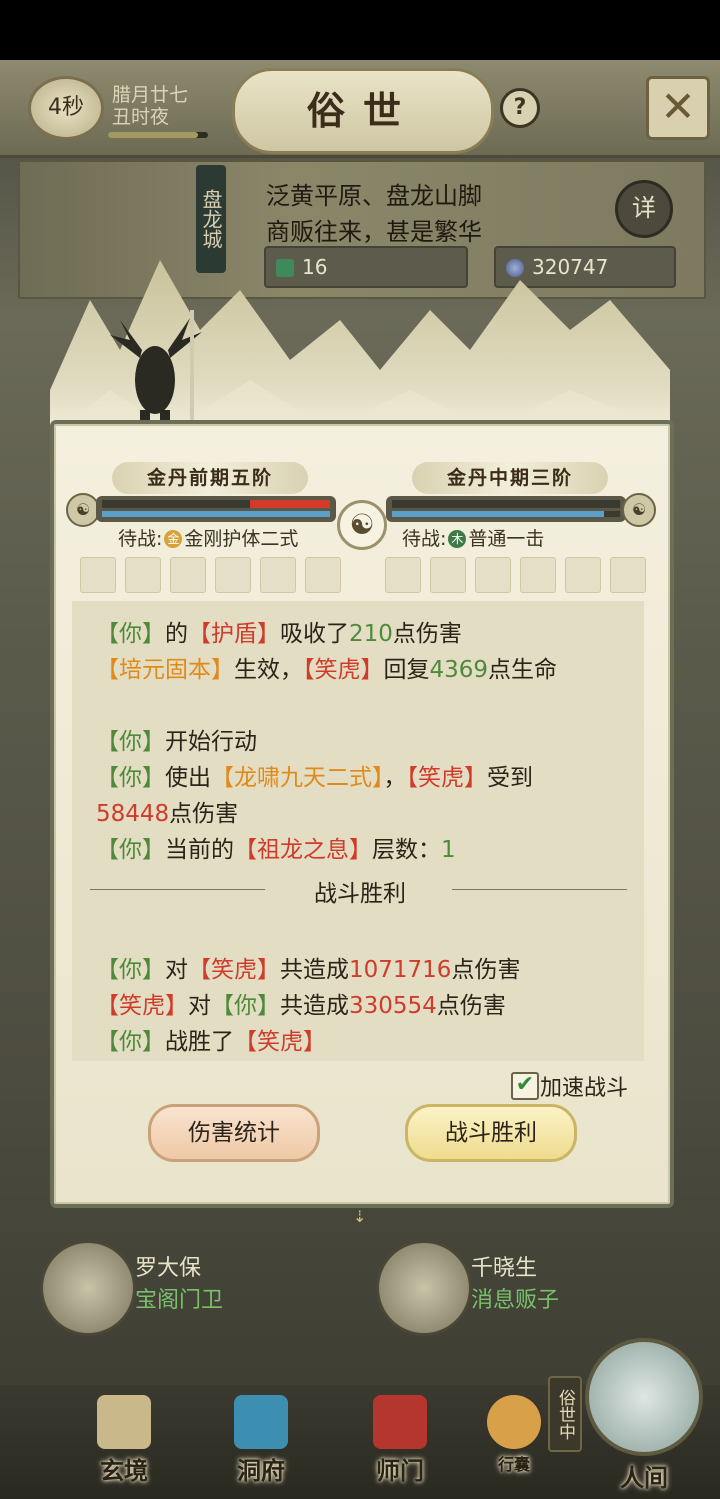  Describe the element at coordinates (510, 478) in the screenshot. I see `enemy-realm-label: 金丹中期三阶` at that location.